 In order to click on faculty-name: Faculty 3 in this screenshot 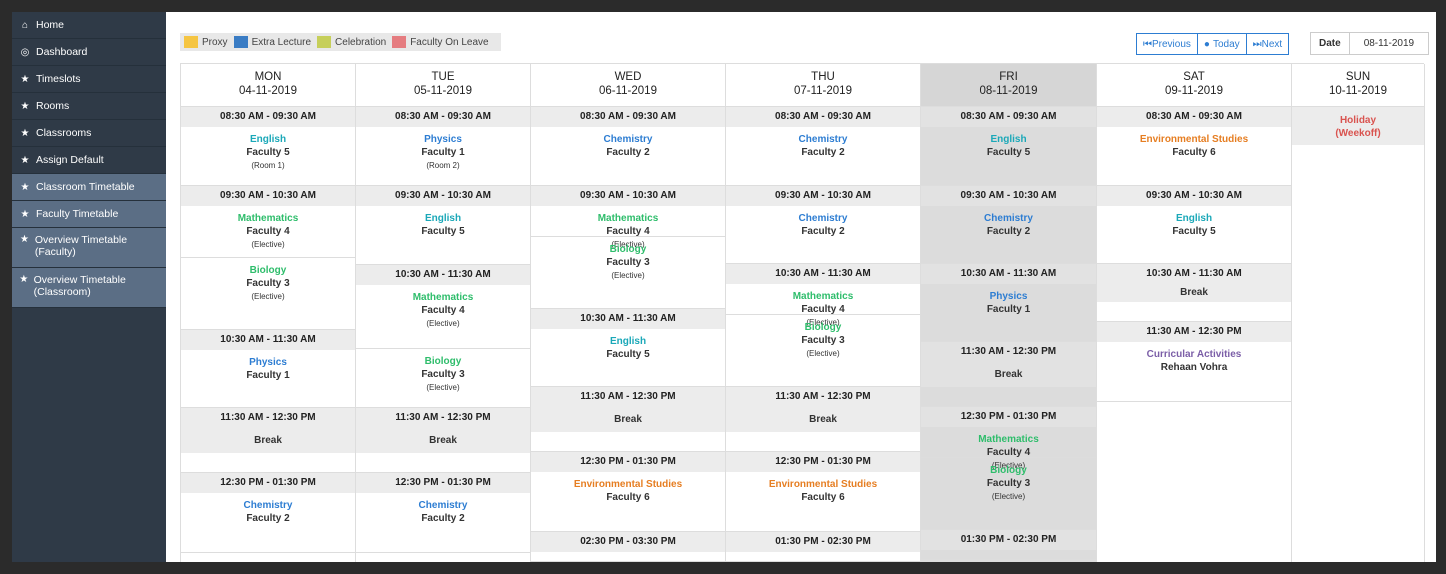, I will do `click(823, 340)`.